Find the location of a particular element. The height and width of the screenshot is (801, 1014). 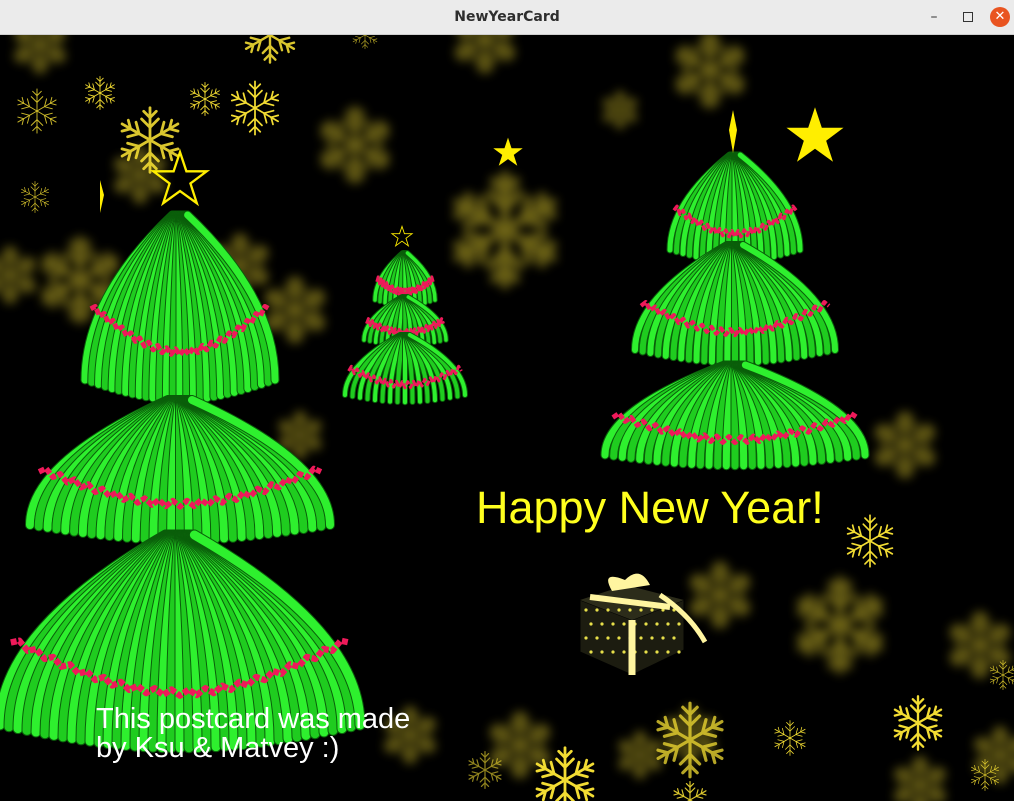

credit-line-1: This postcard was made is located at coordinates (253, 719).